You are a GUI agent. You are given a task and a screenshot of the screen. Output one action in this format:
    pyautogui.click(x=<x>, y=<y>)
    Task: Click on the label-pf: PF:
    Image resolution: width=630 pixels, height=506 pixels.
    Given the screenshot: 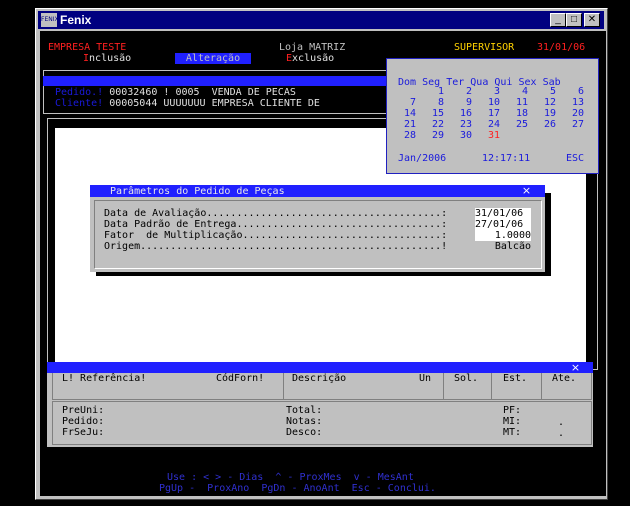 What is the action you would take?
    pyautogui.click(x=512, y=410)
    